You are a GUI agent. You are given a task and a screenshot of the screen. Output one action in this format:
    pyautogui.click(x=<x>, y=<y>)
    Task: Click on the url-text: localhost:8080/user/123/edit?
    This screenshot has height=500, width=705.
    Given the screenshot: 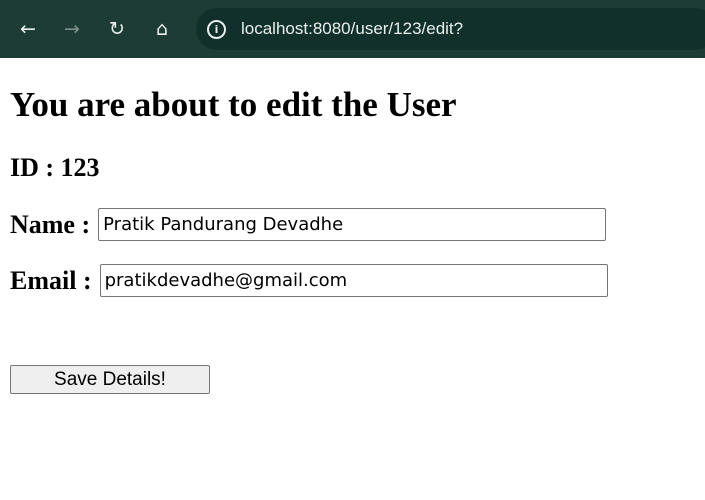 What is the action you would take?
    pyautogui.click(x=352, y=29)
    